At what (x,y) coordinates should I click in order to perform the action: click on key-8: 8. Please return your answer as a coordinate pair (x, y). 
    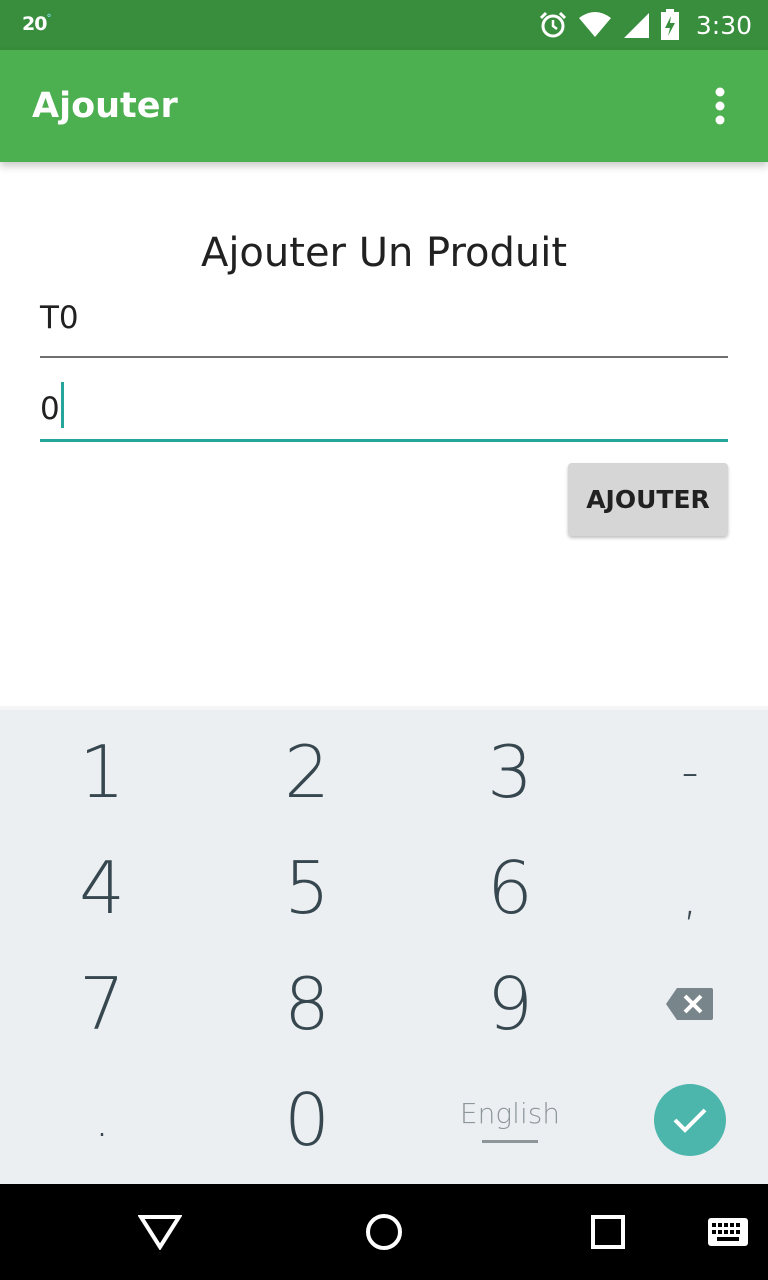
    Looking at the image, I should click on (307, 1004).